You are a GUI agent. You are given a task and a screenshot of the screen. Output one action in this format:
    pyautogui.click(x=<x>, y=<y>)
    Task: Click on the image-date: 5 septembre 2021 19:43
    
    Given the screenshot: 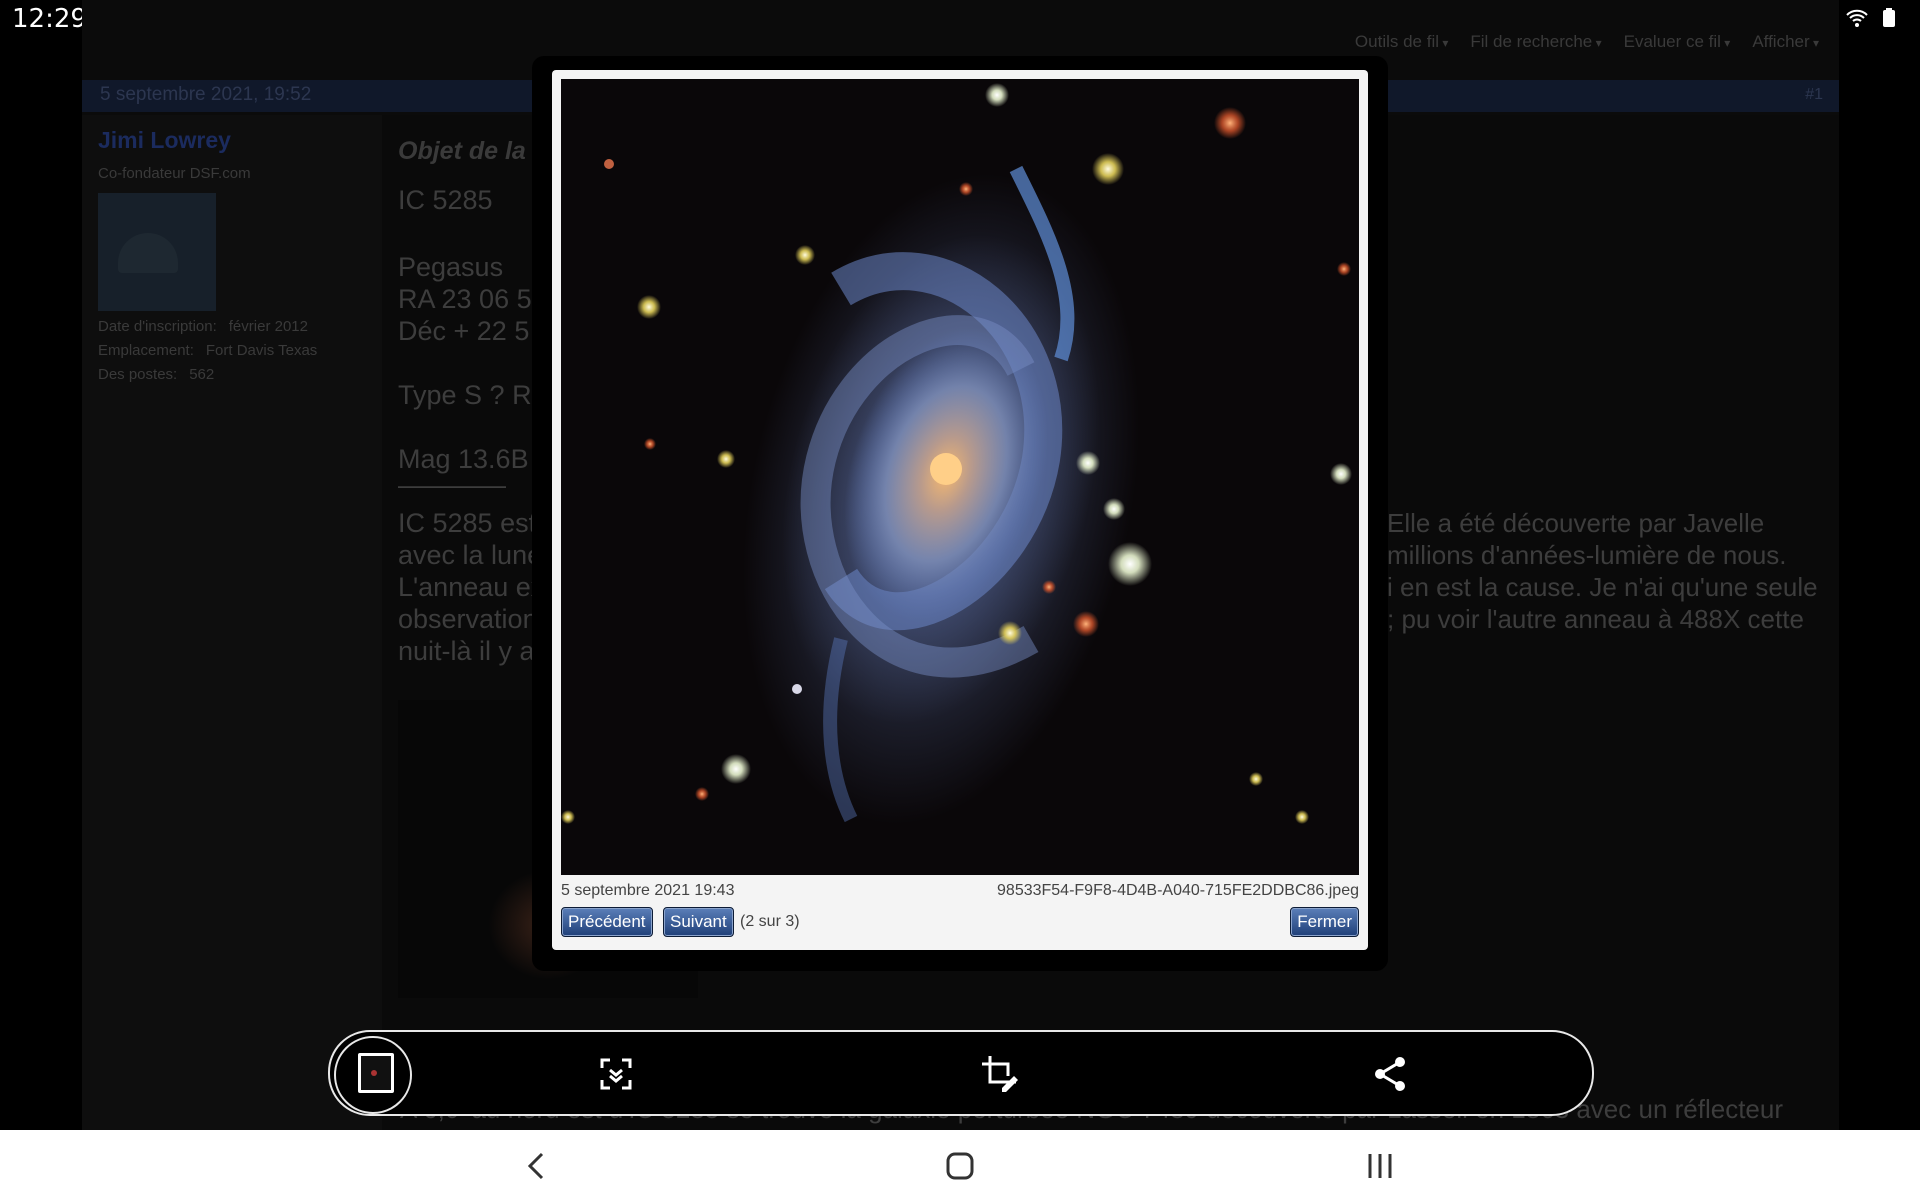 What is the action you would take?
    pyautogui.click(x=648, y=890)
    